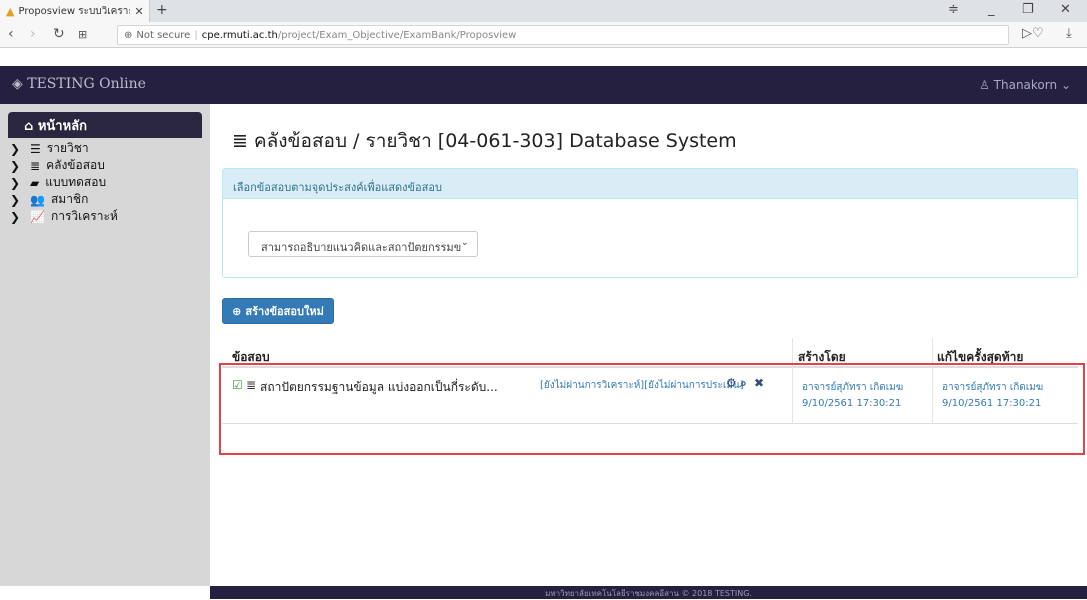 Image resolution: width=1087 pixels, height=600 pixels. Describe the element at coordinates (37, 199) in the screenshot. I see `users-icon: 👥` at that location.